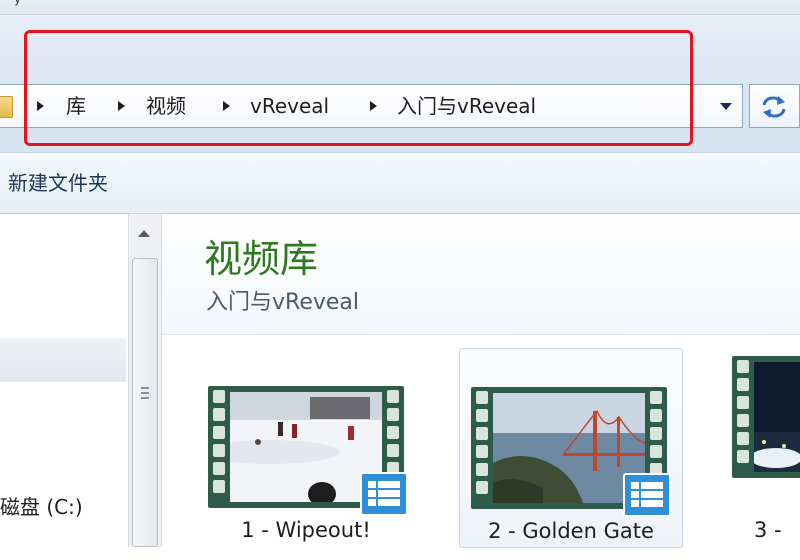 This screenshot has width=800, height=560. What do you see at coordinates (400, 183) in the screenshot?
I see `command-toolbar: 新建文件夹` at bounding box center [400, 183].